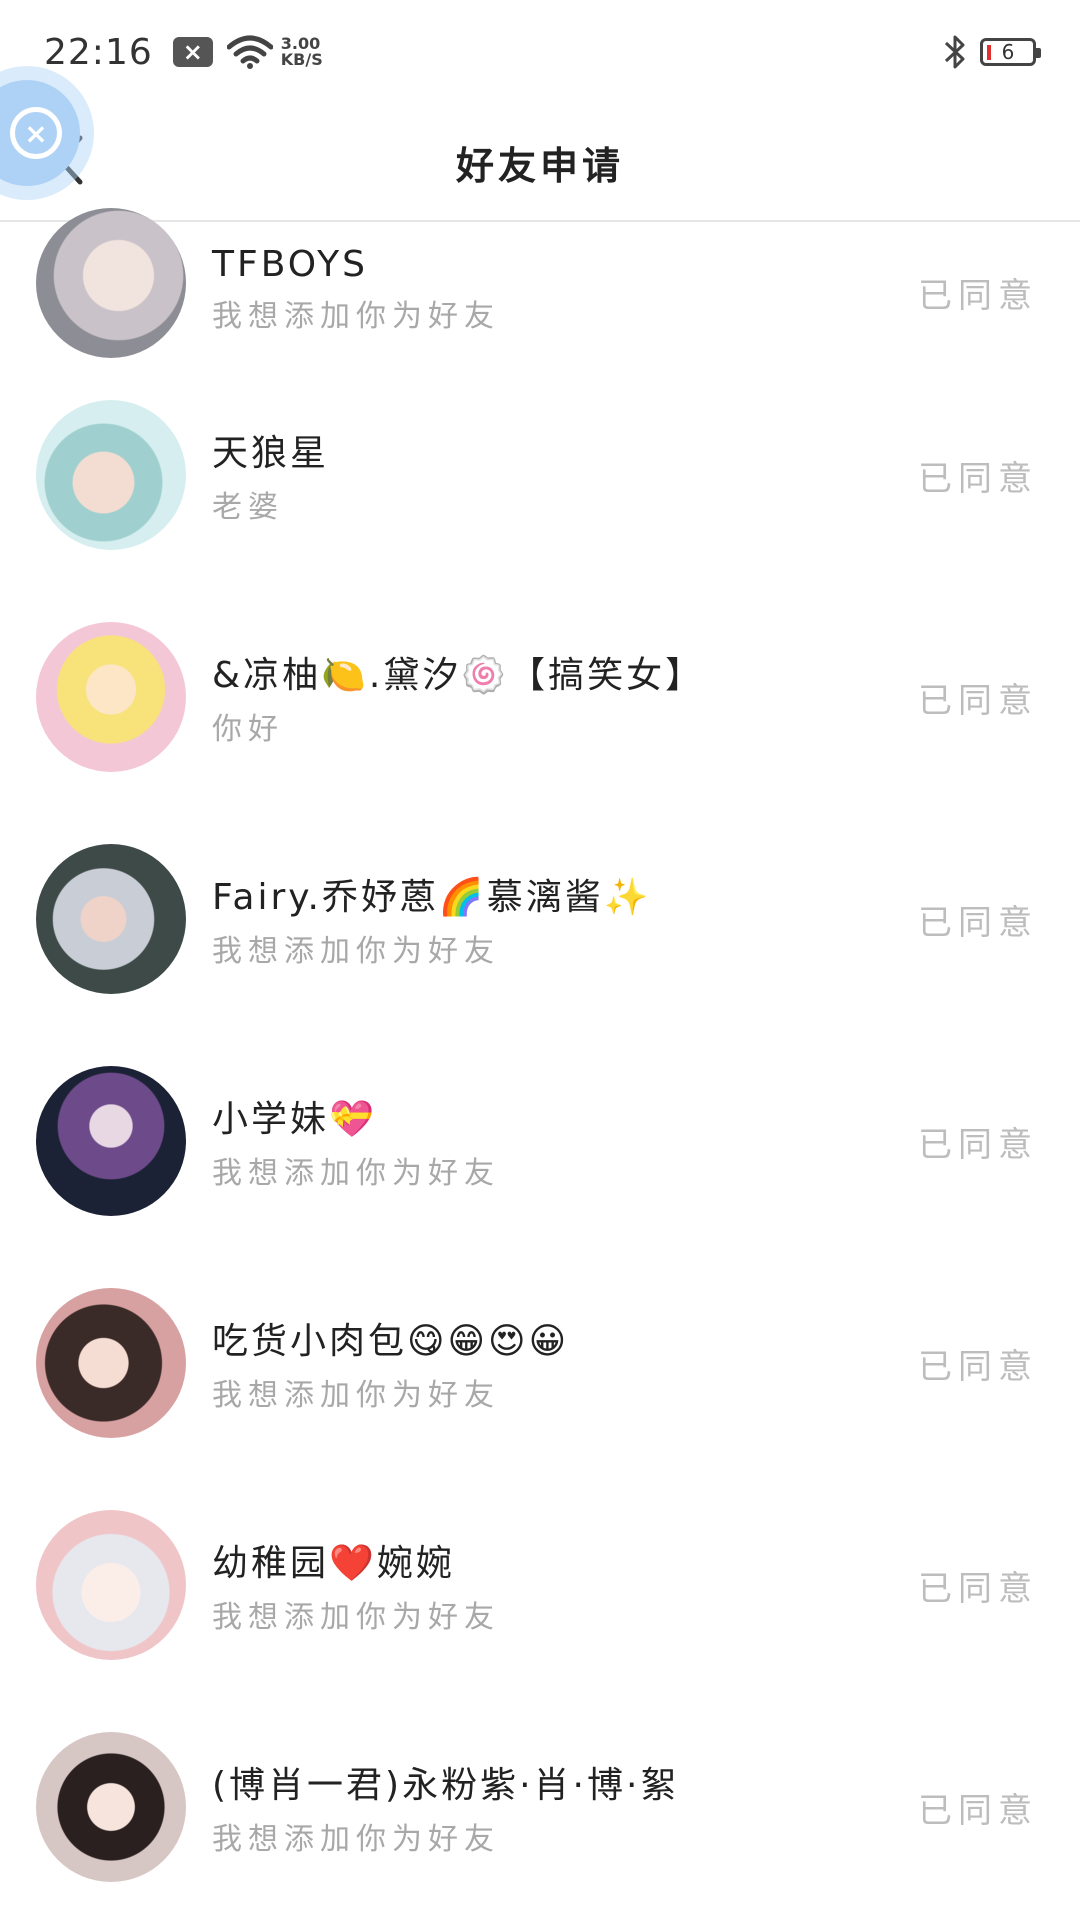 The height and width of the screenshot is (1920, 1080). I want to click on list-item: Fairy.乔妤蒽🌈慕漓酱✨ 我想添加你为好友 已同意, so click(540, 919).